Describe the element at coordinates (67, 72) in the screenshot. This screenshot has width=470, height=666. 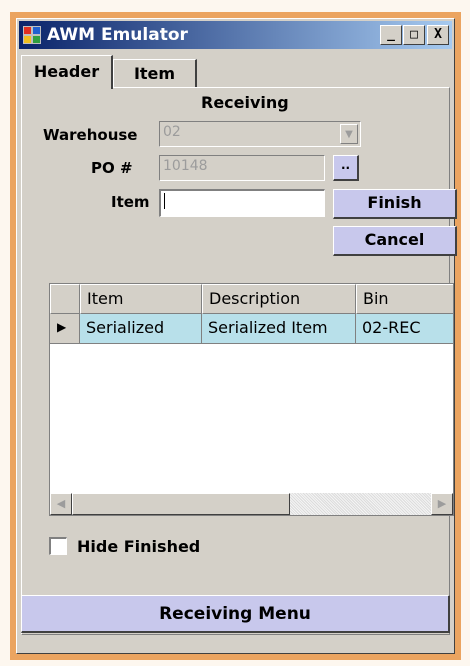
I see `tab-header: Header` at that location.